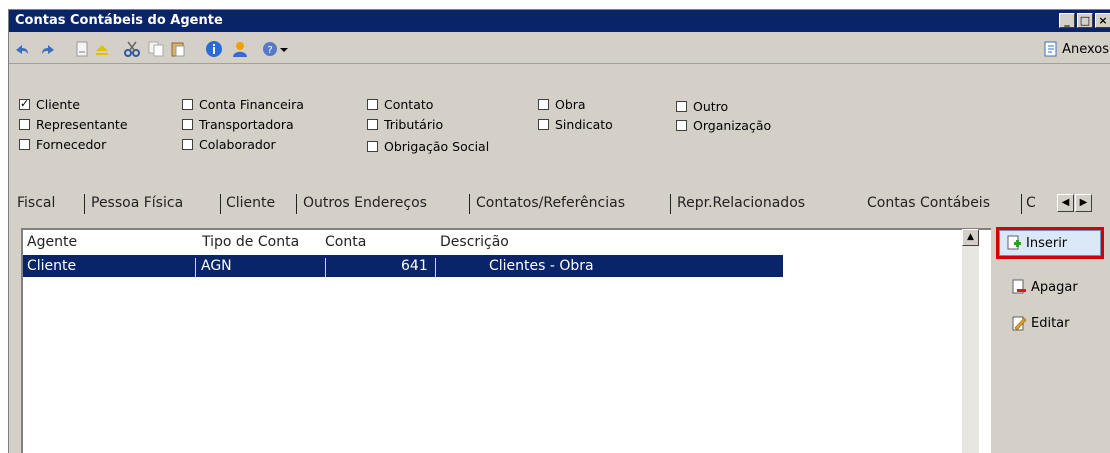 This screenshot has height=453, width=1110. I want to click on checkbox-cliente: Cliente, so click(49, 104).